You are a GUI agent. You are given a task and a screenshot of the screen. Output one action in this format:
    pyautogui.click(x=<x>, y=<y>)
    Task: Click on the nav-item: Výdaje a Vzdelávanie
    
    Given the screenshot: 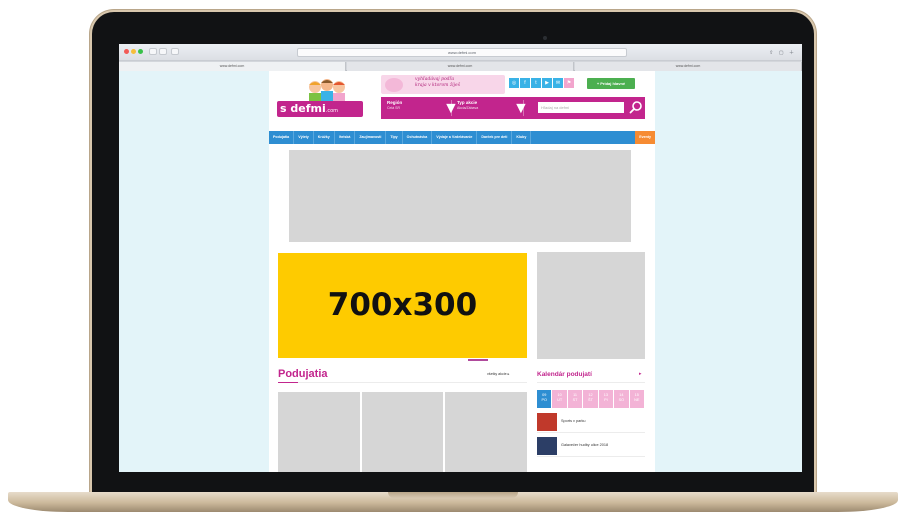 What is the action you would take?
    pyautogui.click(x=455, y=137)
    